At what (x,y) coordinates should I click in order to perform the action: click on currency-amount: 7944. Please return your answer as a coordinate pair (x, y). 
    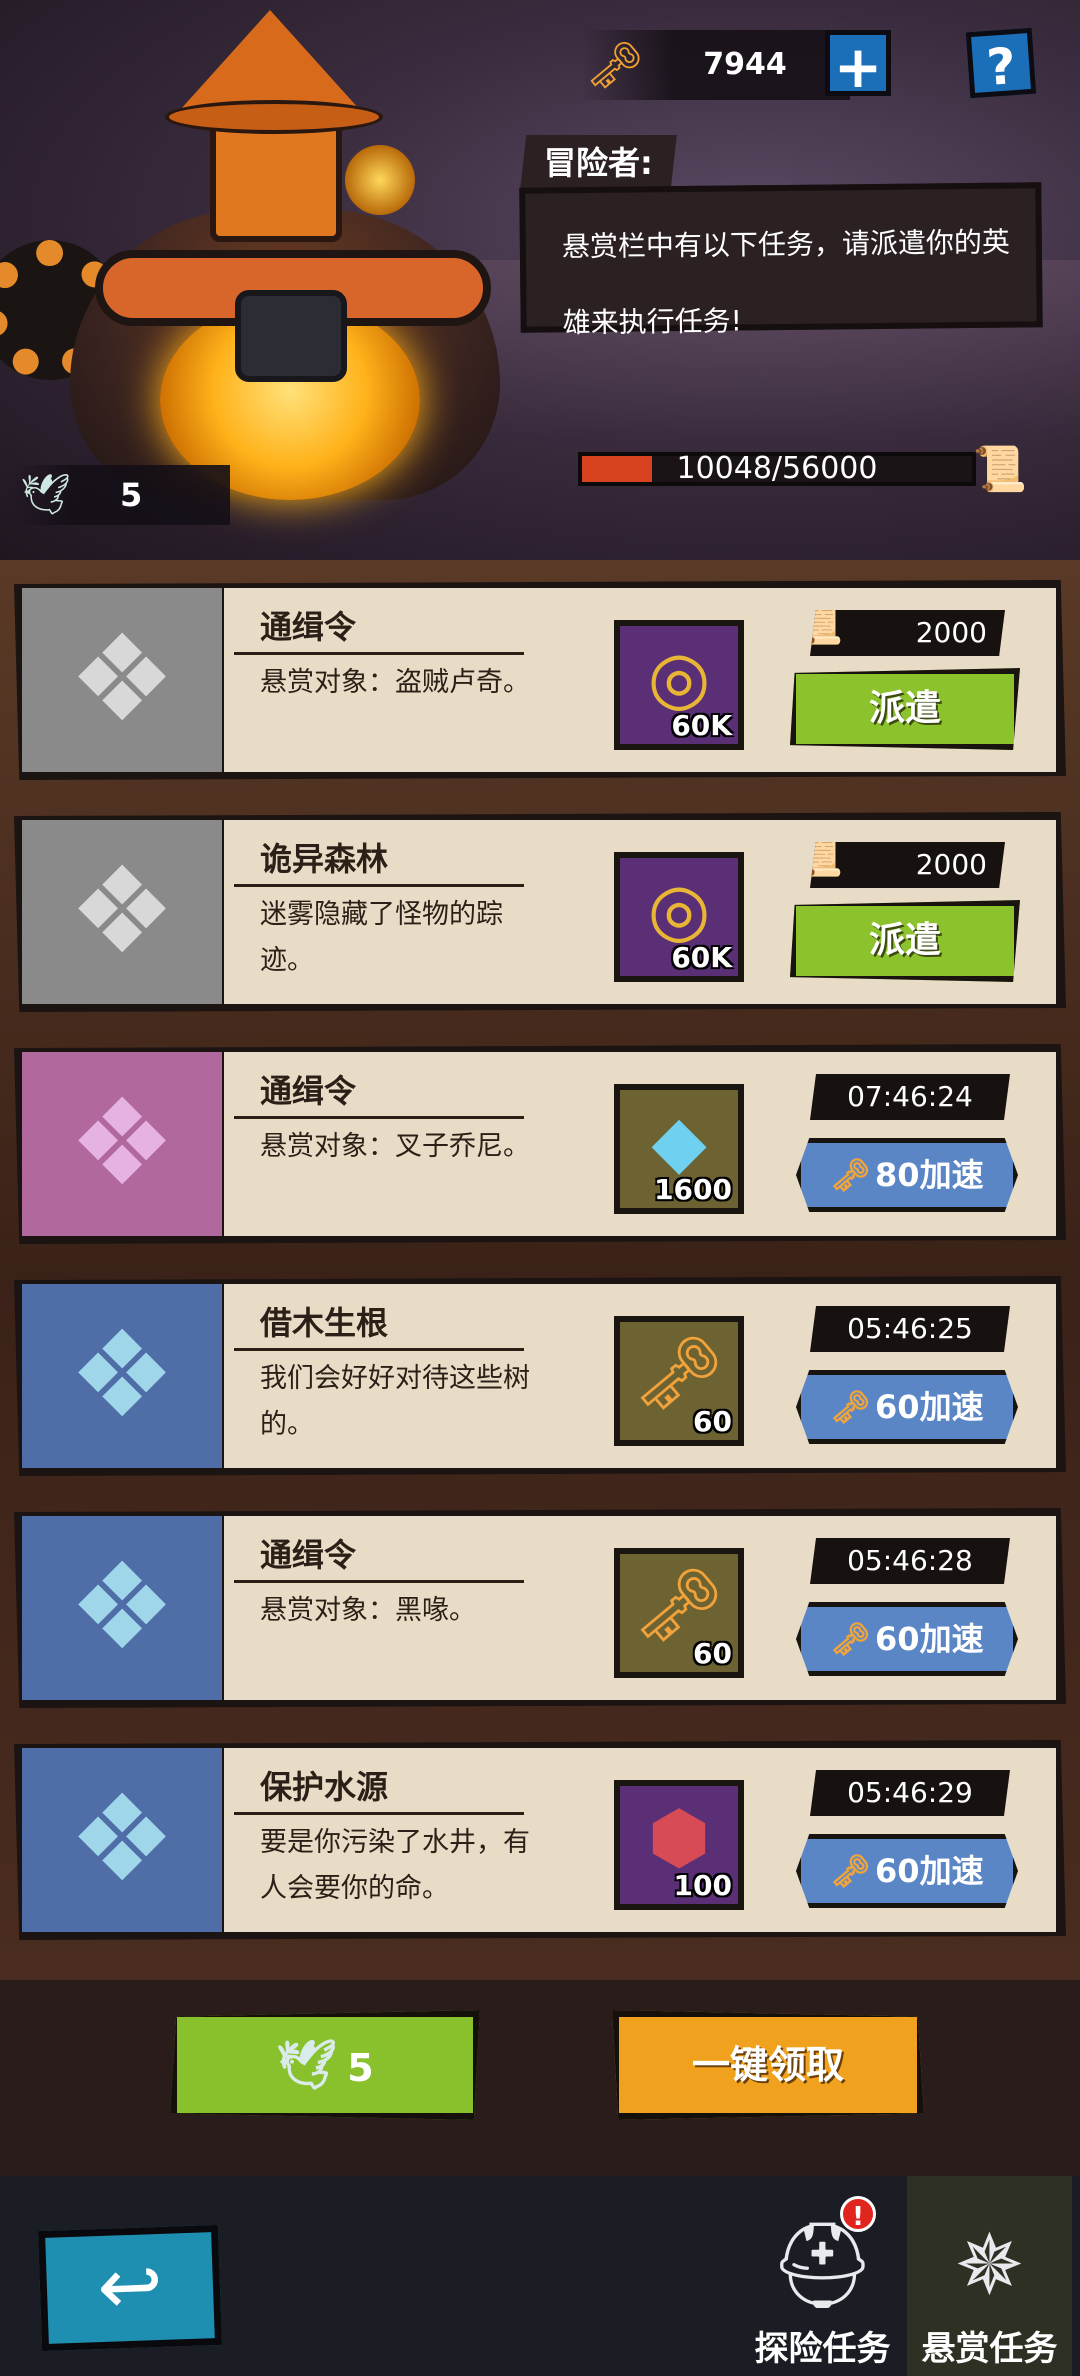
    Looking at the image, I should click on (745, 64).